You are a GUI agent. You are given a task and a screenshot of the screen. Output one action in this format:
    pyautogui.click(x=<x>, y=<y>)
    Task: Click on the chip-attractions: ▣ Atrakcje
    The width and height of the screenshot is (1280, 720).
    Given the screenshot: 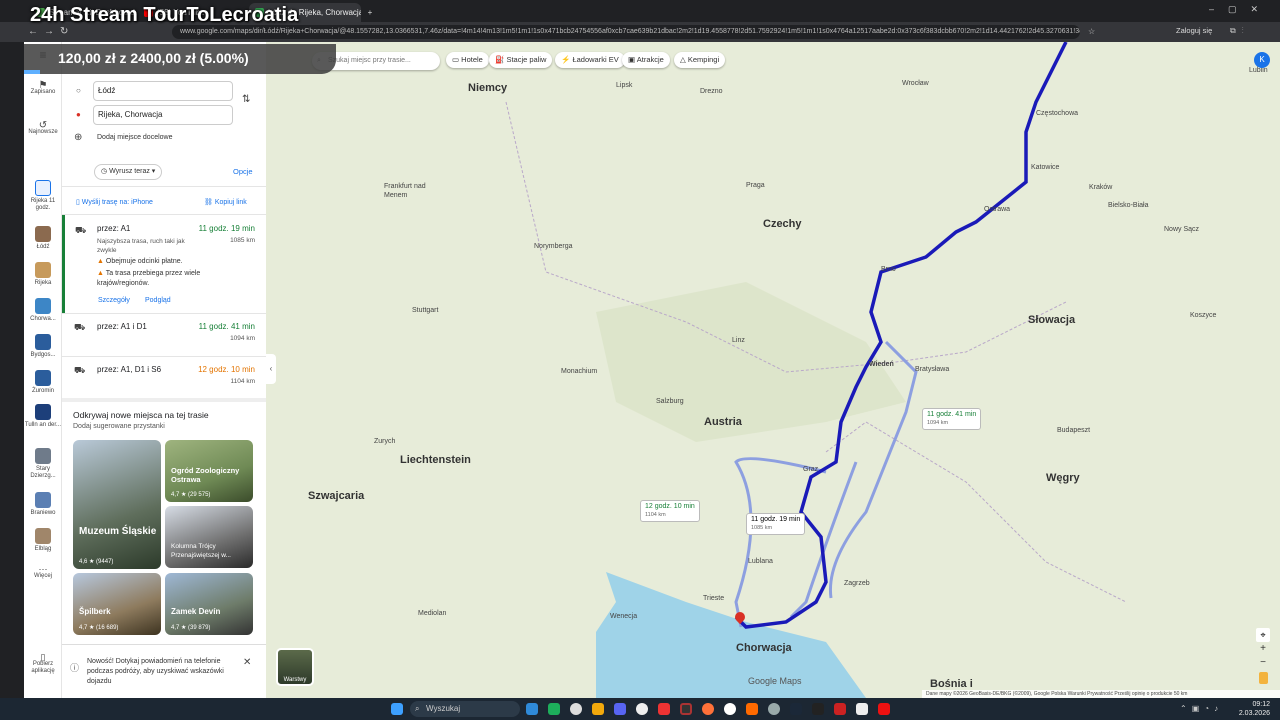 What is the action you would take?
    pyautogui.click(x=646, y=60)
    